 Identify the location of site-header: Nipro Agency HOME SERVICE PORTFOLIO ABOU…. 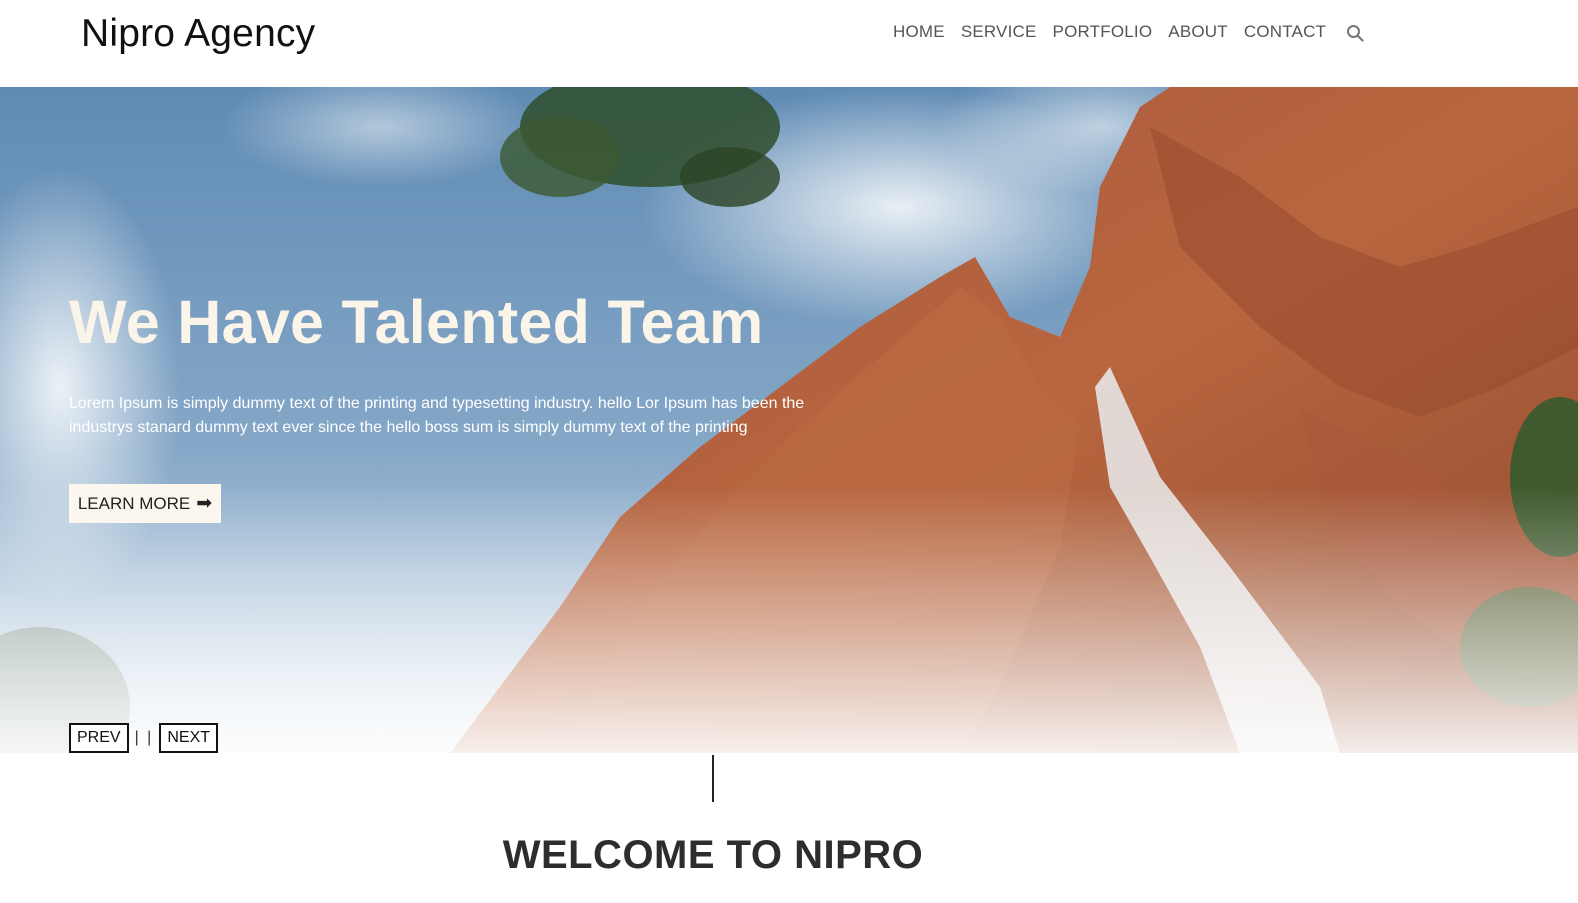
(789, 43).